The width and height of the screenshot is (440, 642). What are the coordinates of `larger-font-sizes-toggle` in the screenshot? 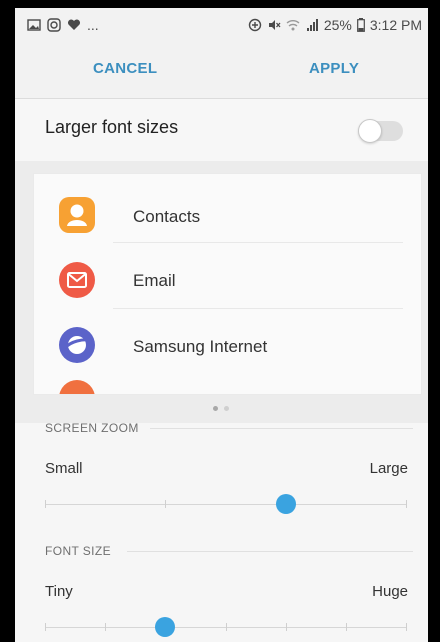 It's located at (380, 131).